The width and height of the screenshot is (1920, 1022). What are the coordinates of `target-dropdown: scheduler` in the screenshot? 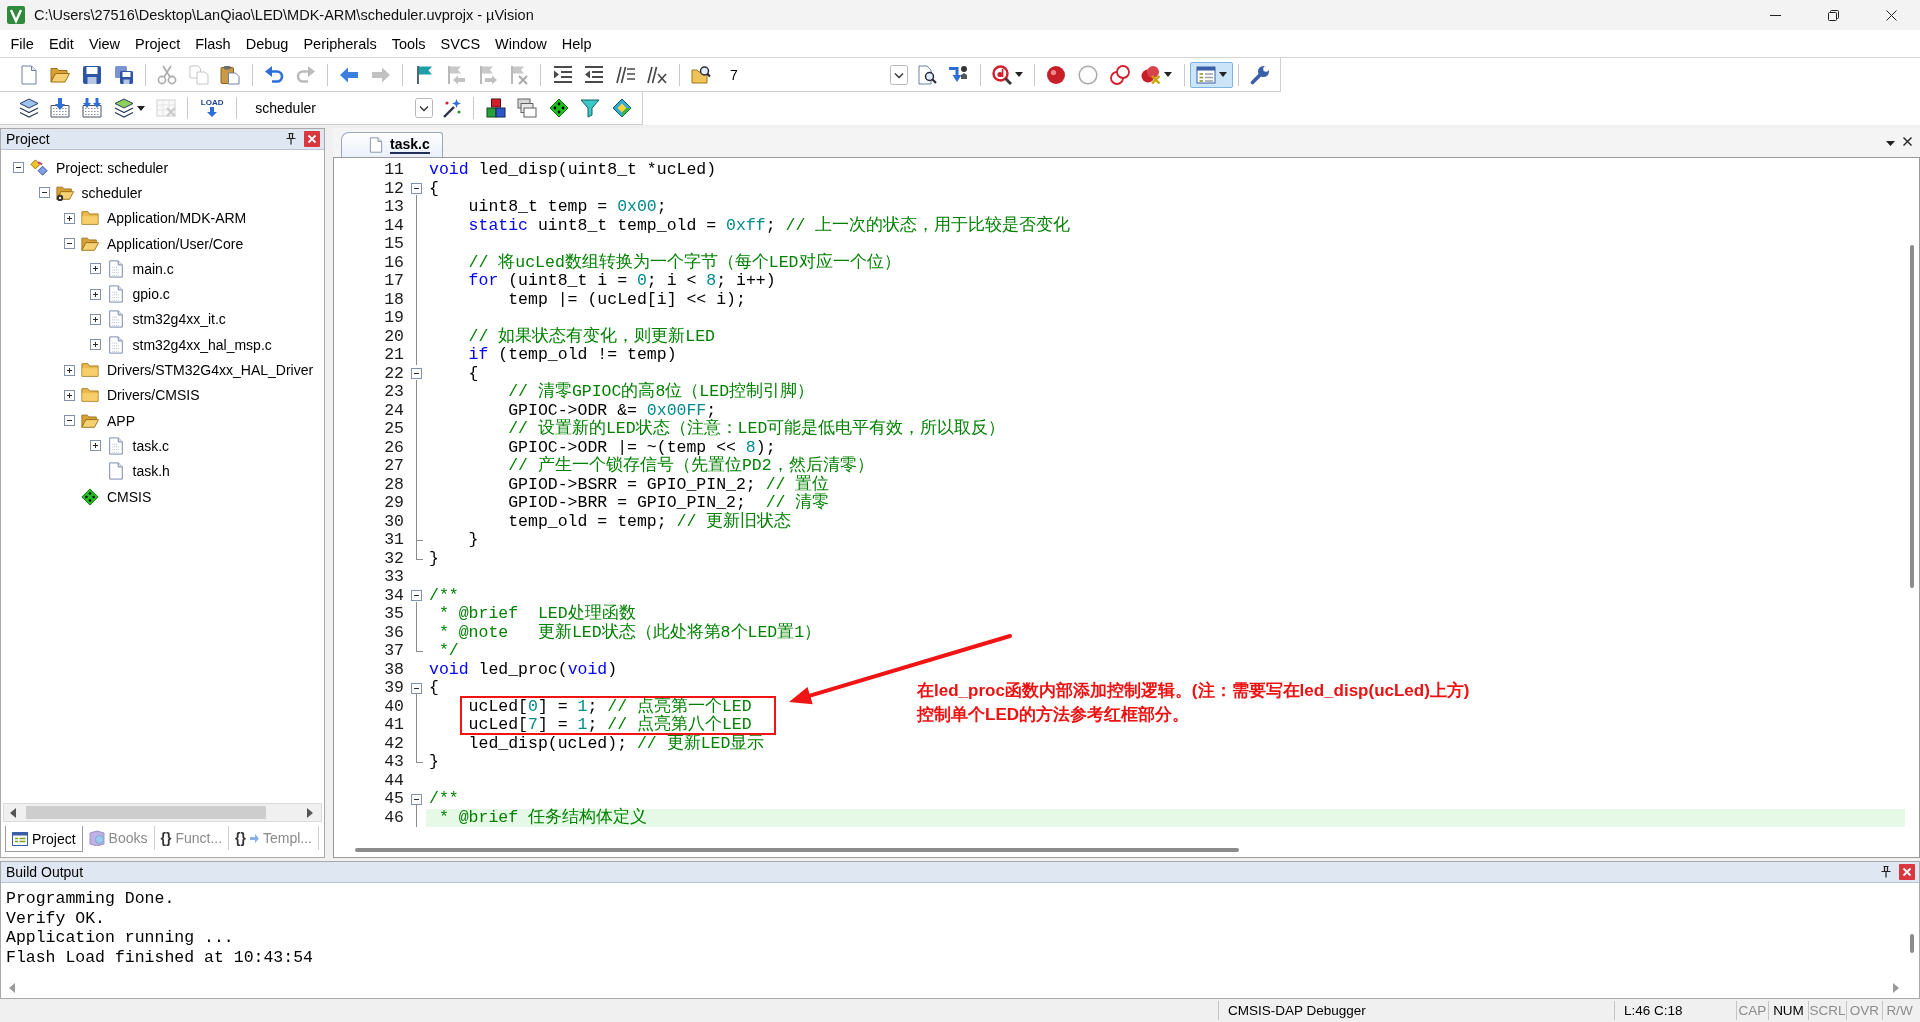 It's located at (339, 108).